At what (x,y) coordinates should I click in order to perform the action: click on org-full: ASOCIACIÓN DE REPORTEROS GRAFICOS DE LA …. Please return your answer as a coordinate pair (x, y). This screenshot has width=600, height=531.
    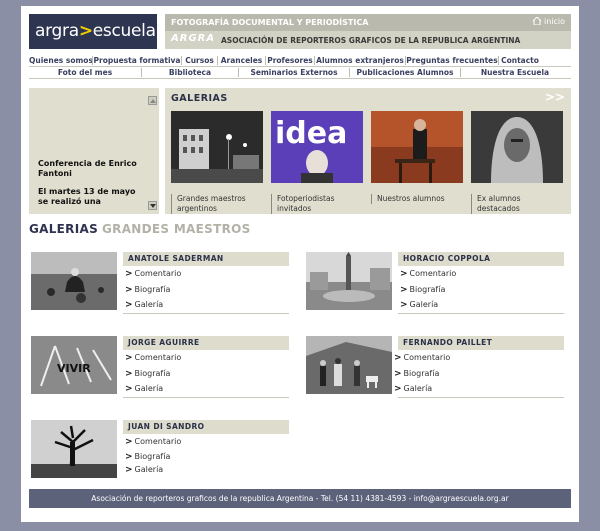
    Looking at the image, I should click on (371, 40).